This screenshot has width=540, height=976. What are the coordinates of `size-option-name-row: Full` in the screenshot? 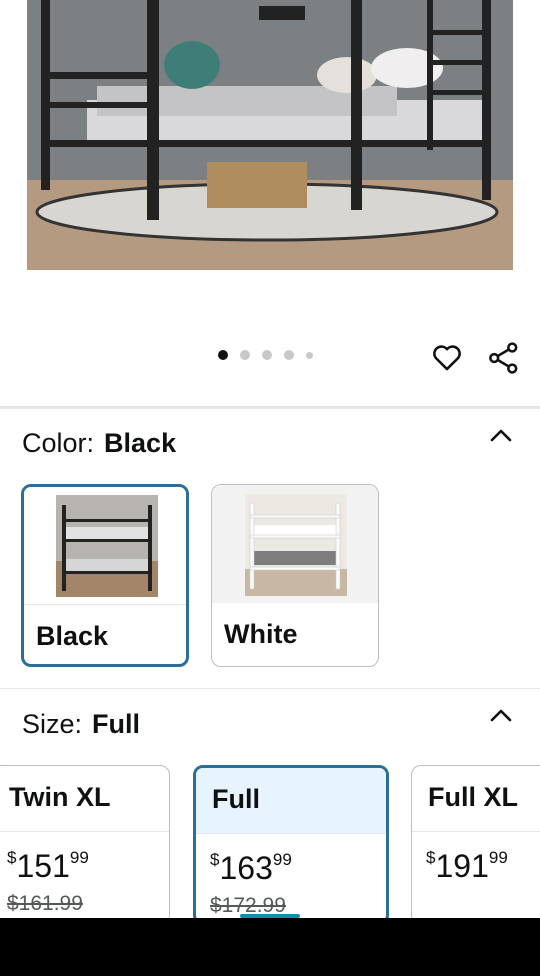 It's located at (291, 801).